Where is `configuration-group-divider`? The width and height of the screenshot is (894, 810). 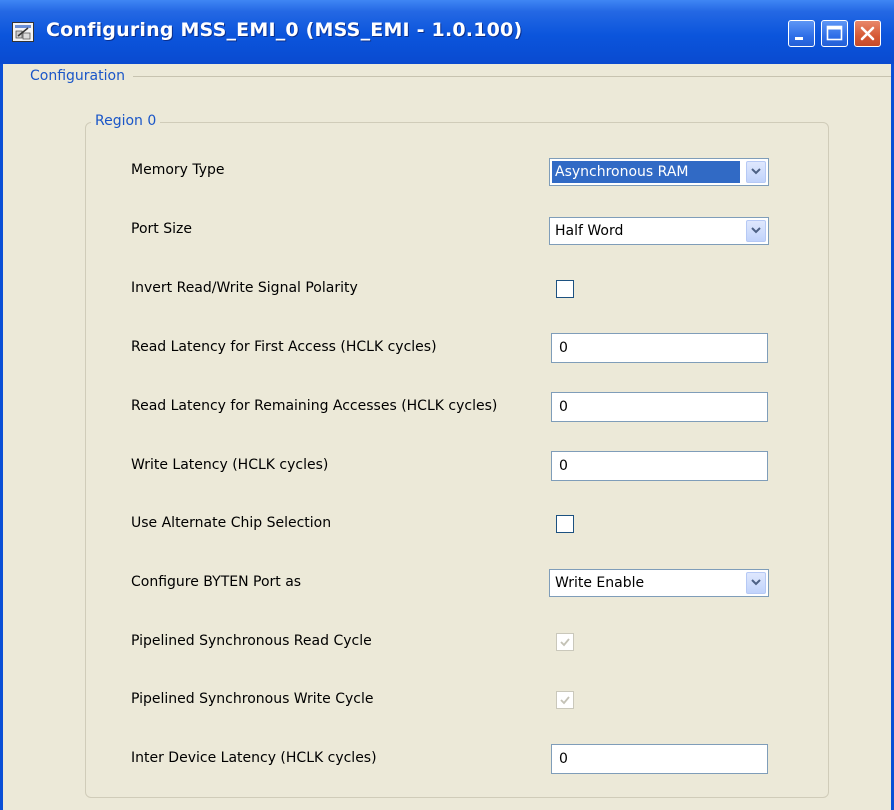
configuration-group-divider is located at coordinates (512, 76).